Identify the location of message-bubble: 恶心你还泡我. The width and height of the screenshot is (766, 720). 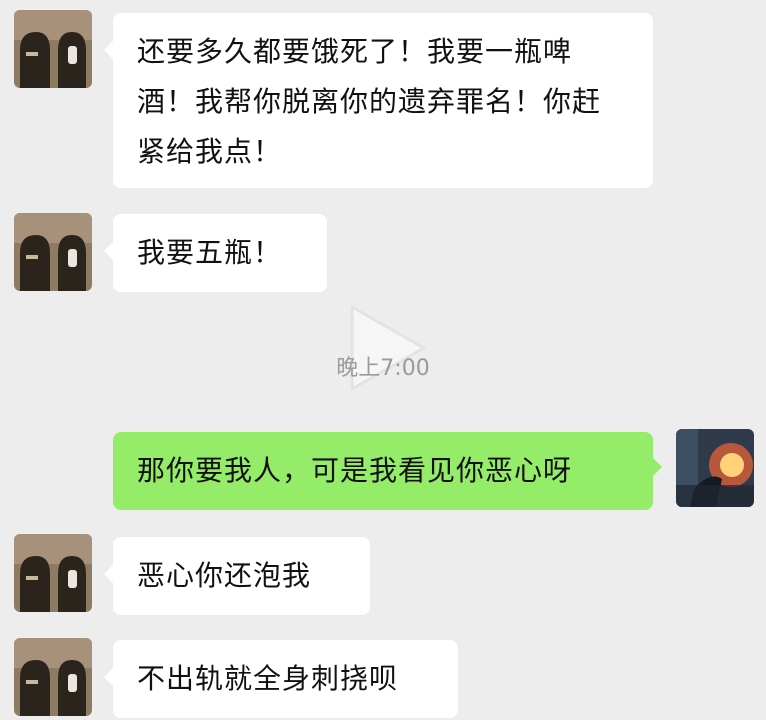
(237, 576).